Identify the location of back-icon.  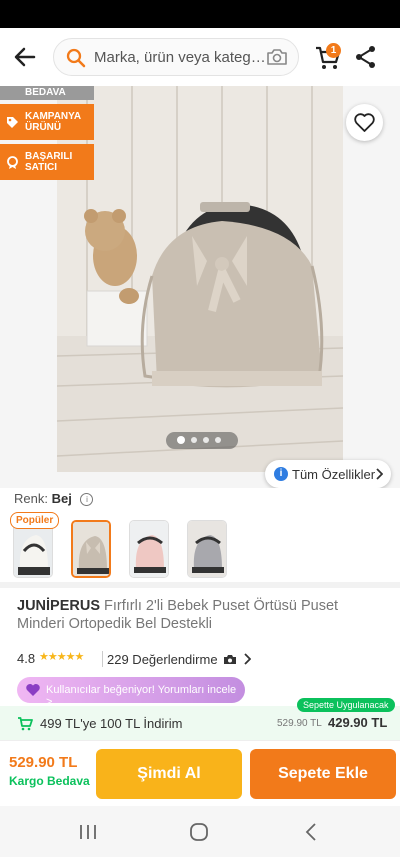
(312, 832).